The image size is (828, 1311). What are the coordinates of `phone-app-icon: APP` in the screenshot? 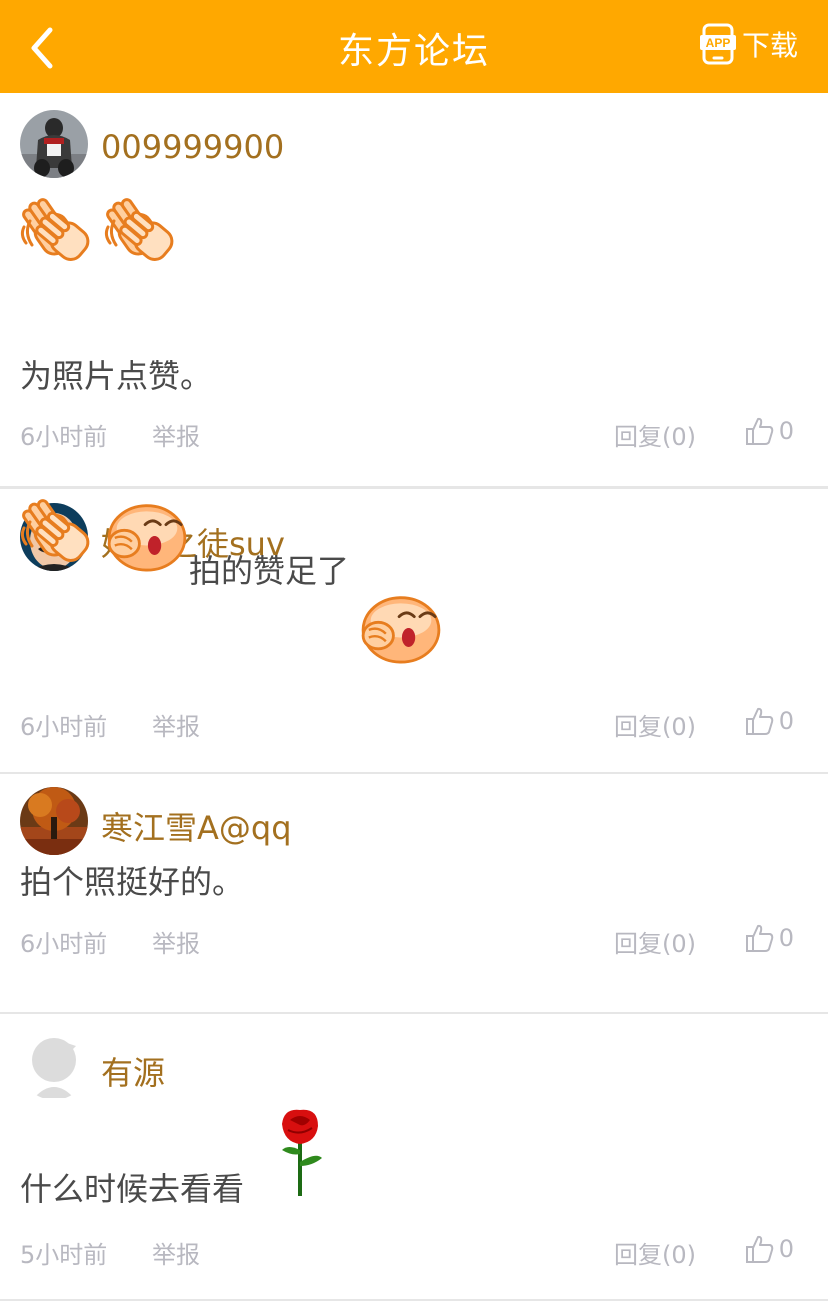 It's located at (717, 44).